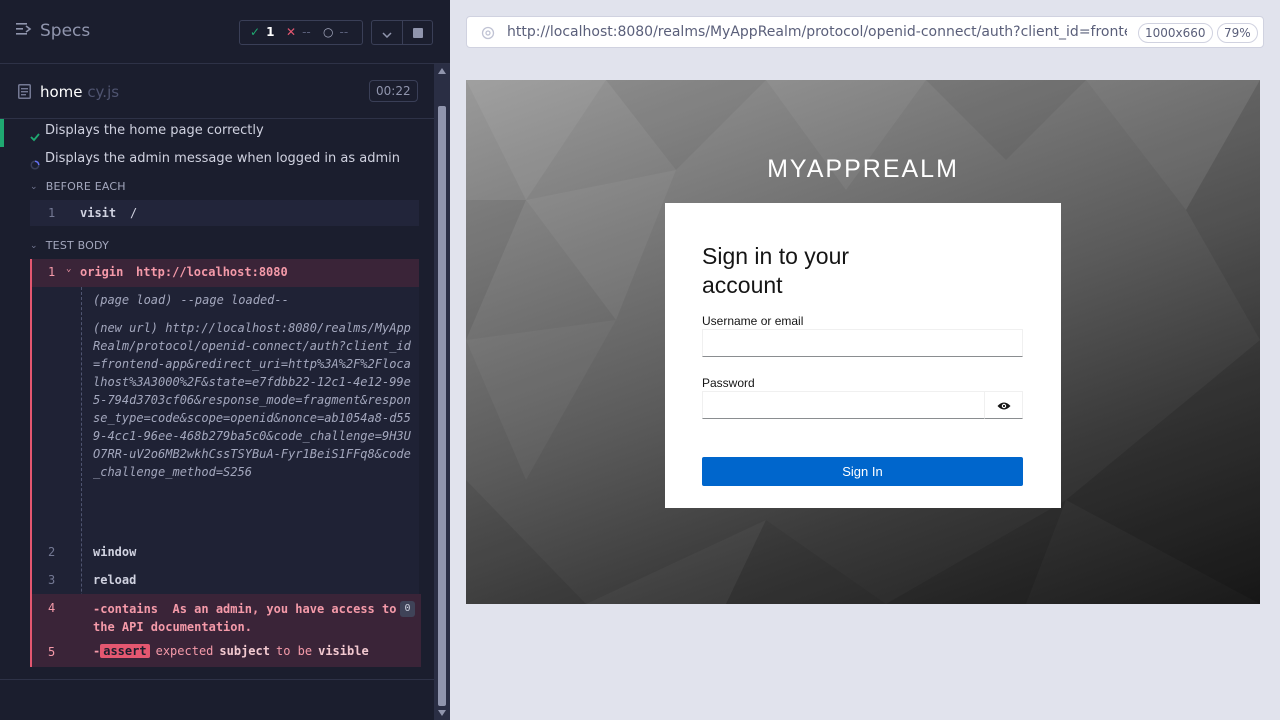  What do you see at coordinates (294, 651) in the screenshot?
I see `assert-word: to be` at bounding box center [294, 651].